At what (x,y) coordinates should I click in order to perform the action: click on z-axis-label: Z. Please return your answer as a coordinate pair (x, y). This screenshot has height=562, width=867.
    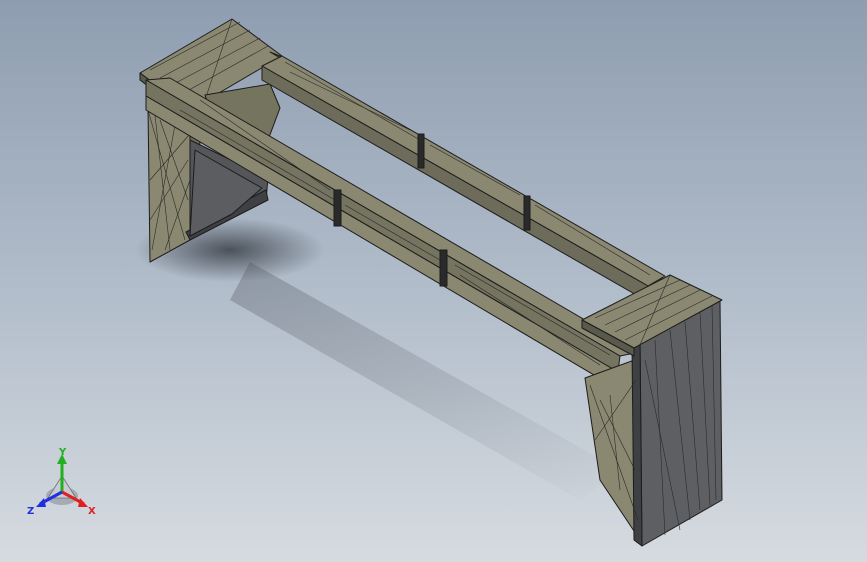
    Looking at the image, I should click on (30, 511).